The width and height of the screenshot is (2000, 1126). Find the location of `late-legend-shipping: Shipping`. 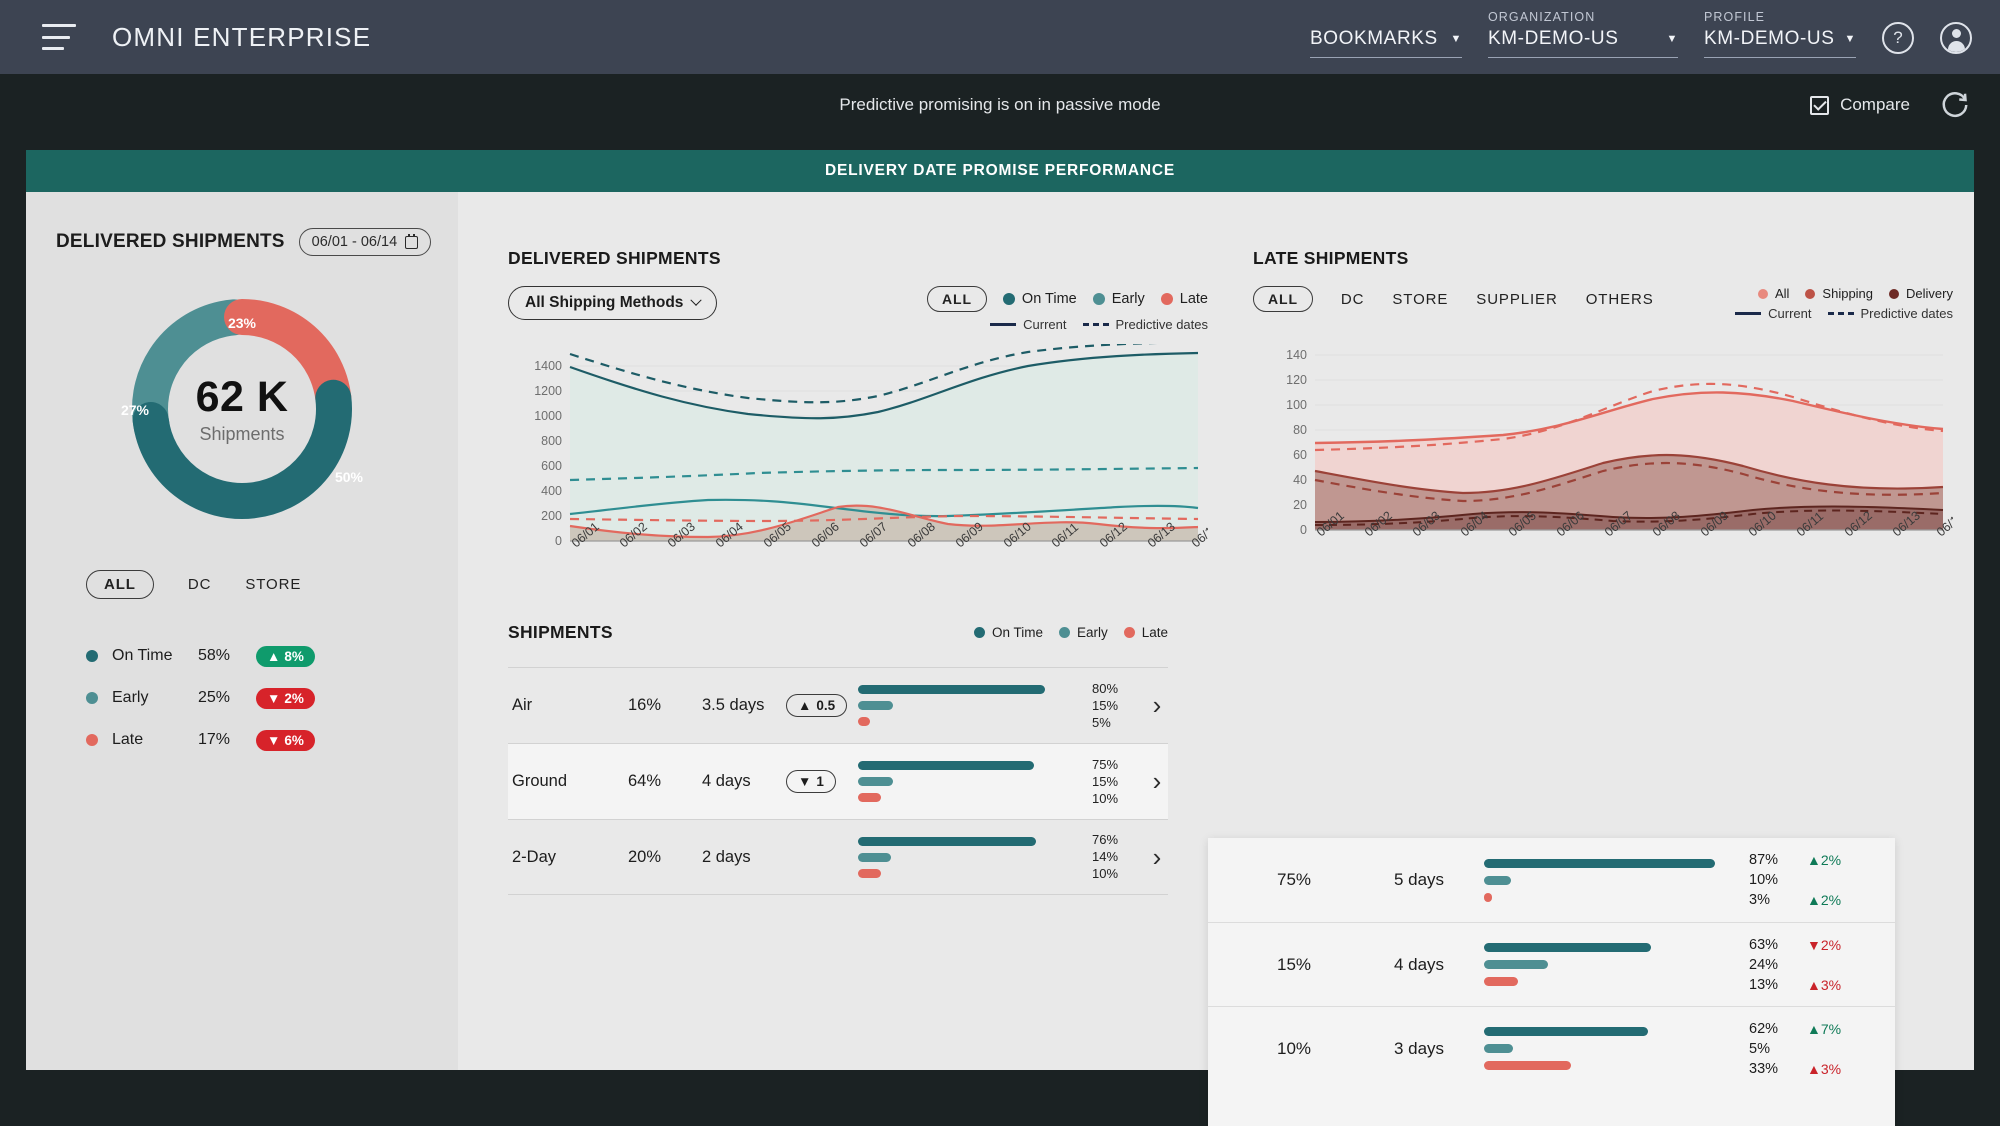

late-legend-shipping: Shipping is located at coordinates (1839, 293).